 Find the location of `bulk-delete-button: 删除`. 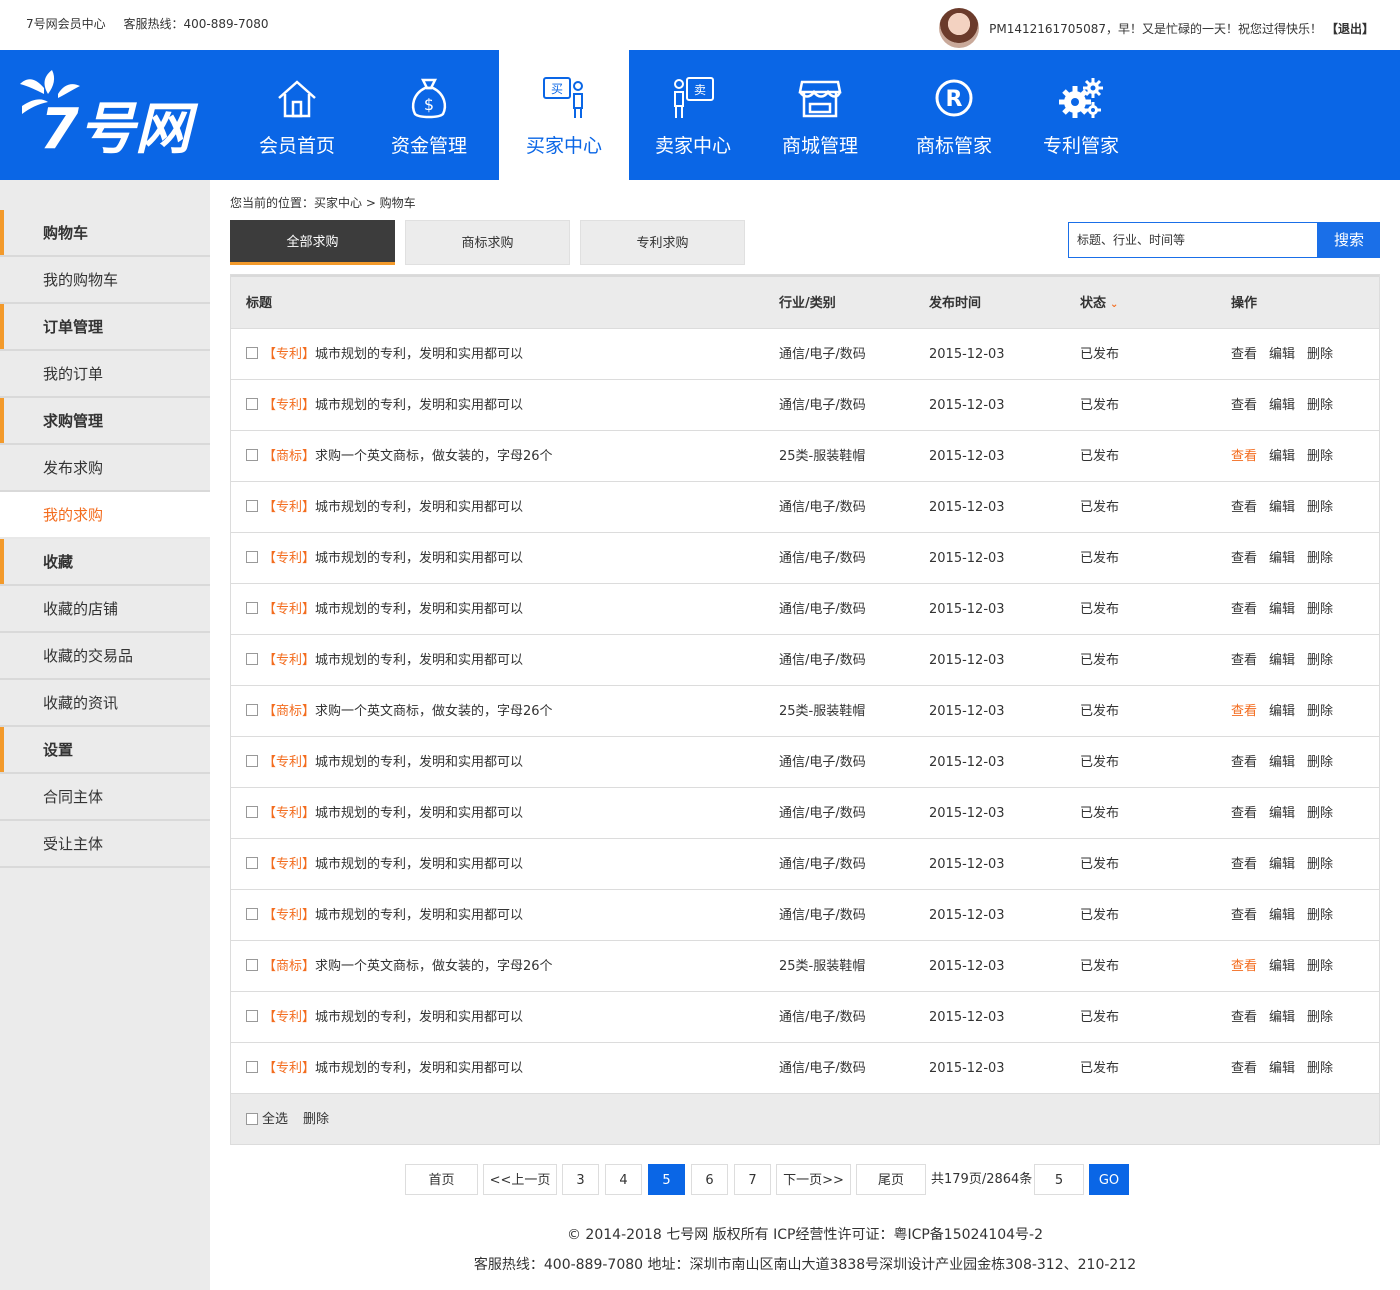

bulk-delete-button: 删除 is located at coordinates (316, 1119).